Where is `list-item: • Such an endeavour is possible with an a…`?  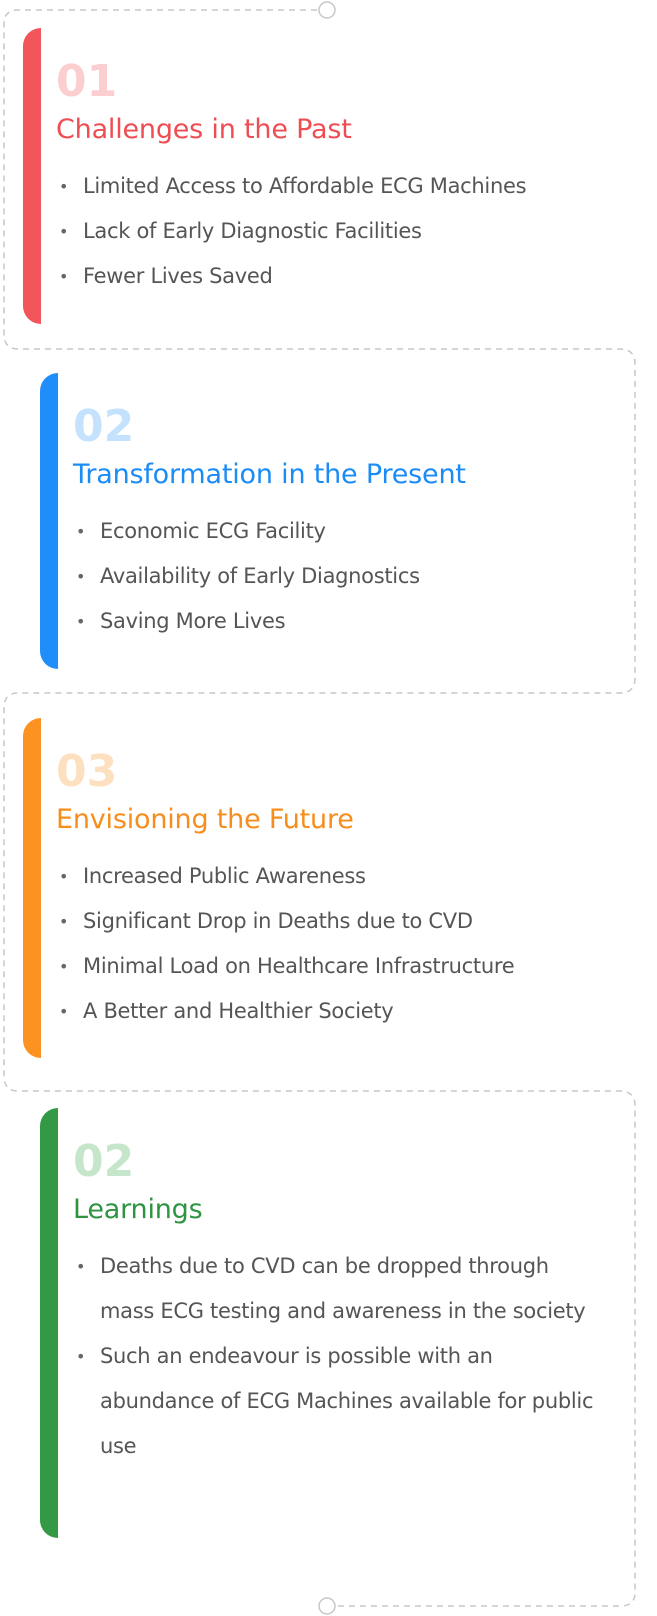 list-item: • Such an endeavour is possible with an a… is located at coordinates (335, 1401).